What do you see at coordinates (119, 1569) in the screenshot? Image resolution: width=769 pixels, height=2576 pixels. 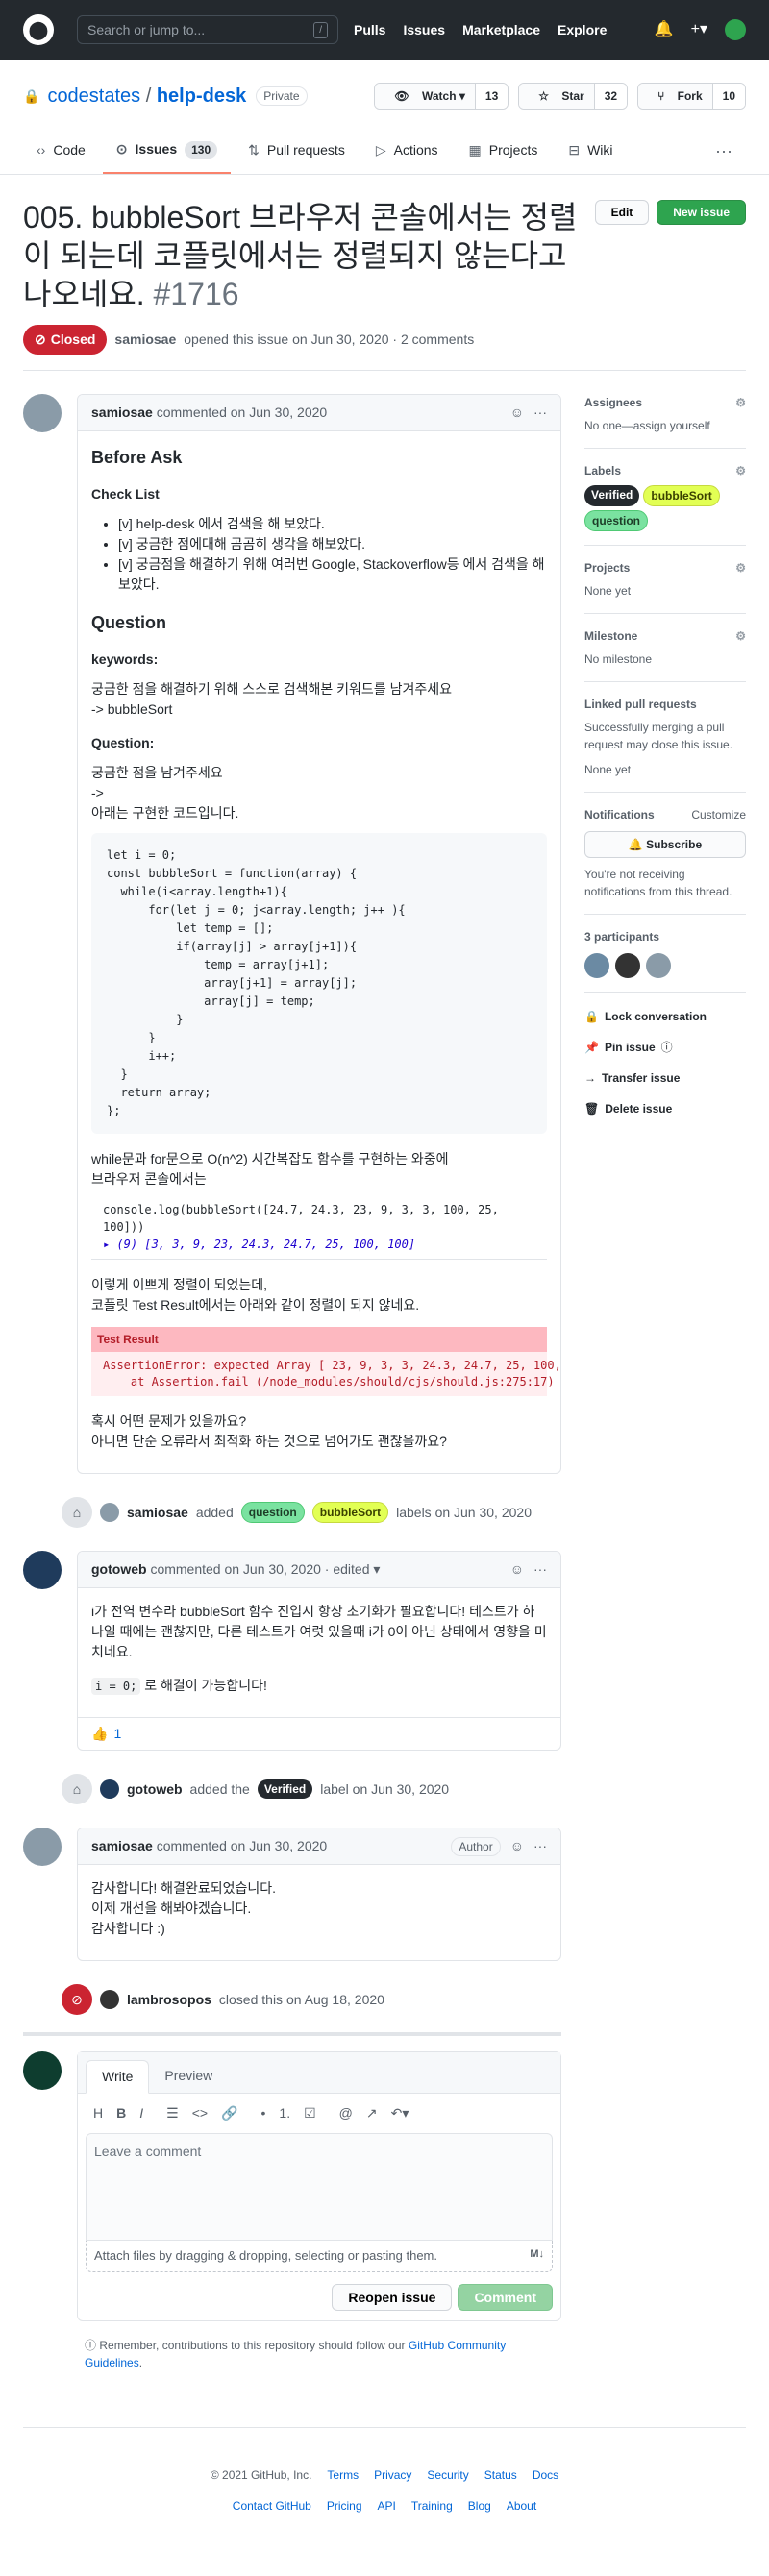 I see `comment-author: gotoweb` at bounding box center [119, 1569].